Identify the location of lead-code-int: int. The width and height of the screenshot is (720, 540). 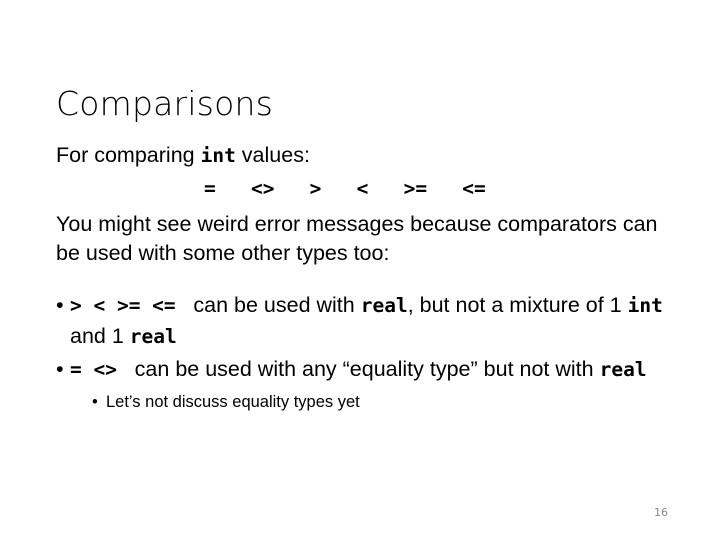
(218, 155).